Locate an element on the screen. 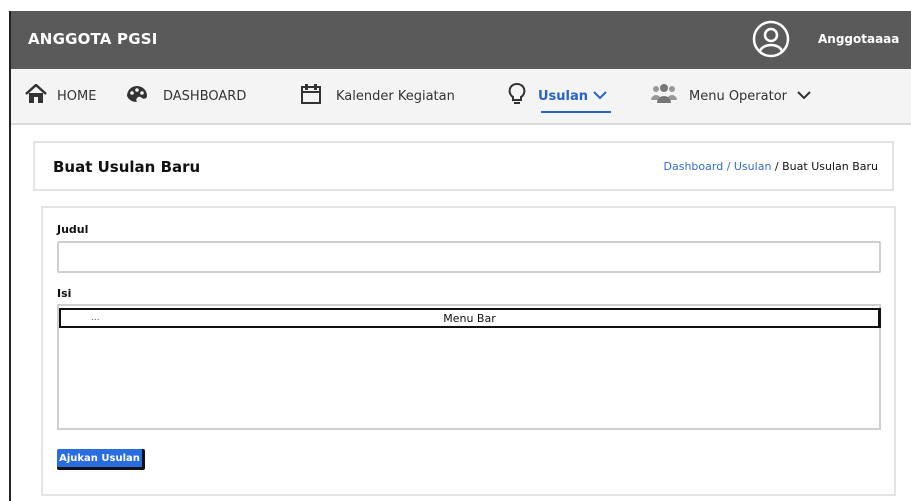  breadcrumb: Dashboard / Usulan / Buat Usulan Baru is located at coordinates (771, 166).